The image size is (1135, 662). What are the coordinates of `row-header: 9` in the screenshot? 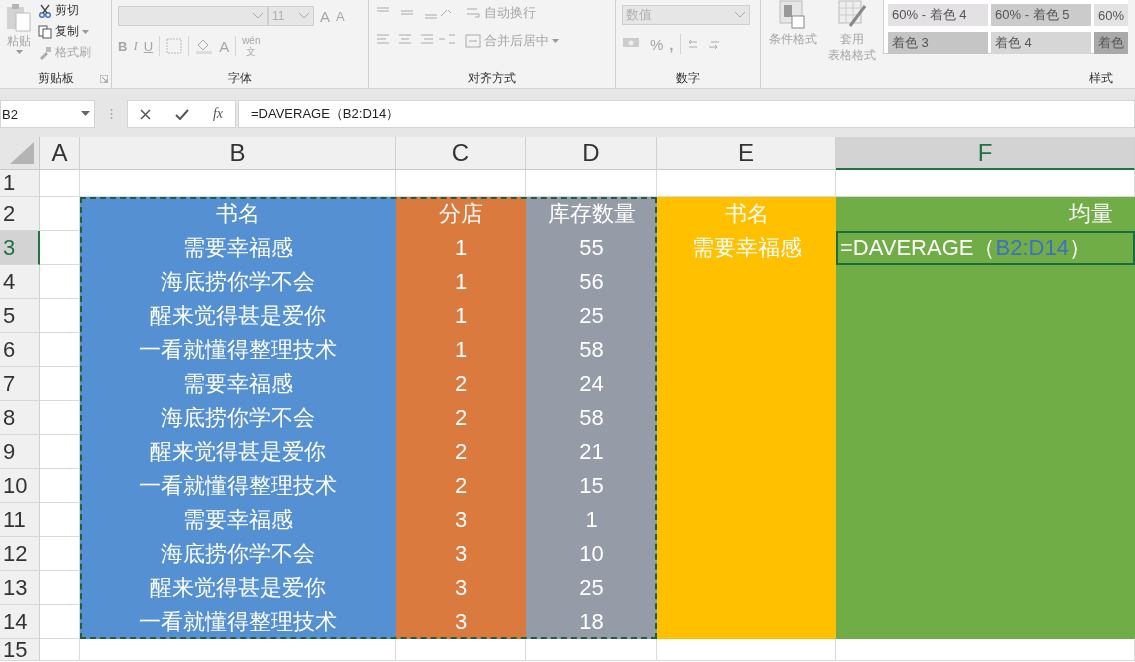 It's located at (20, 452).